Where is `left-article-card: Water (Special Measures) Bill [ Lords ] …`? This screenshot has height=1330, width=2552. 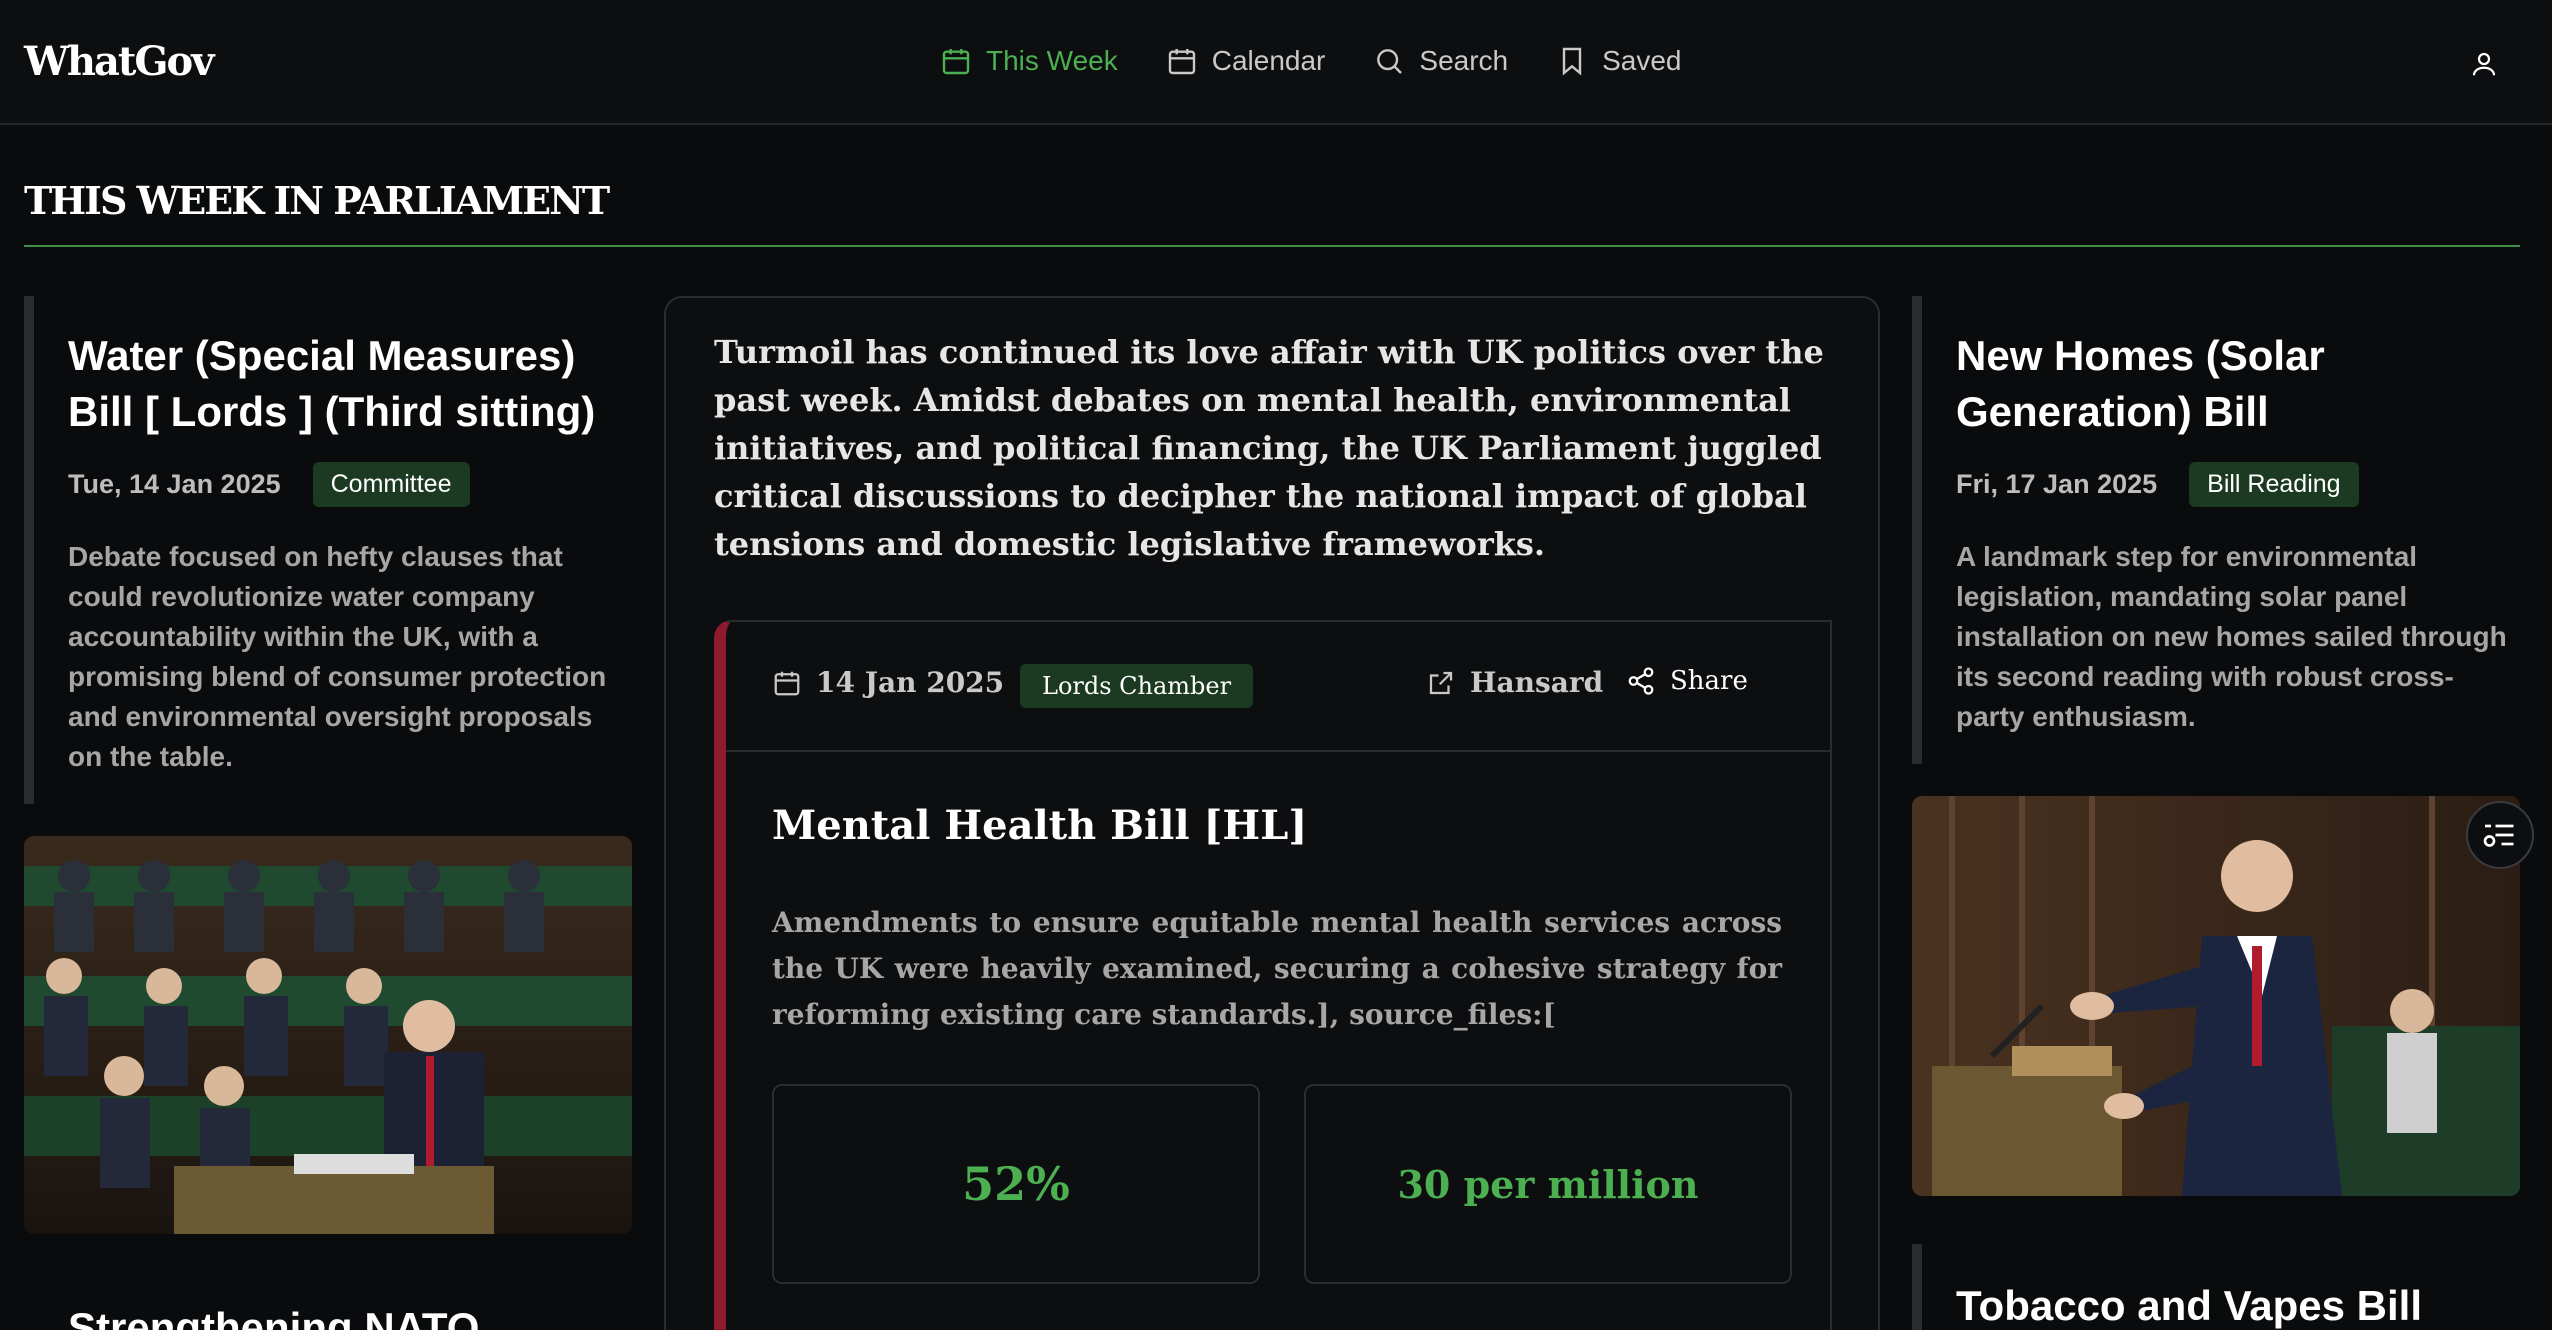 left-article-card: Water (Special Measures) Bill [ Lords ] … is located at coordinates (329, 550).